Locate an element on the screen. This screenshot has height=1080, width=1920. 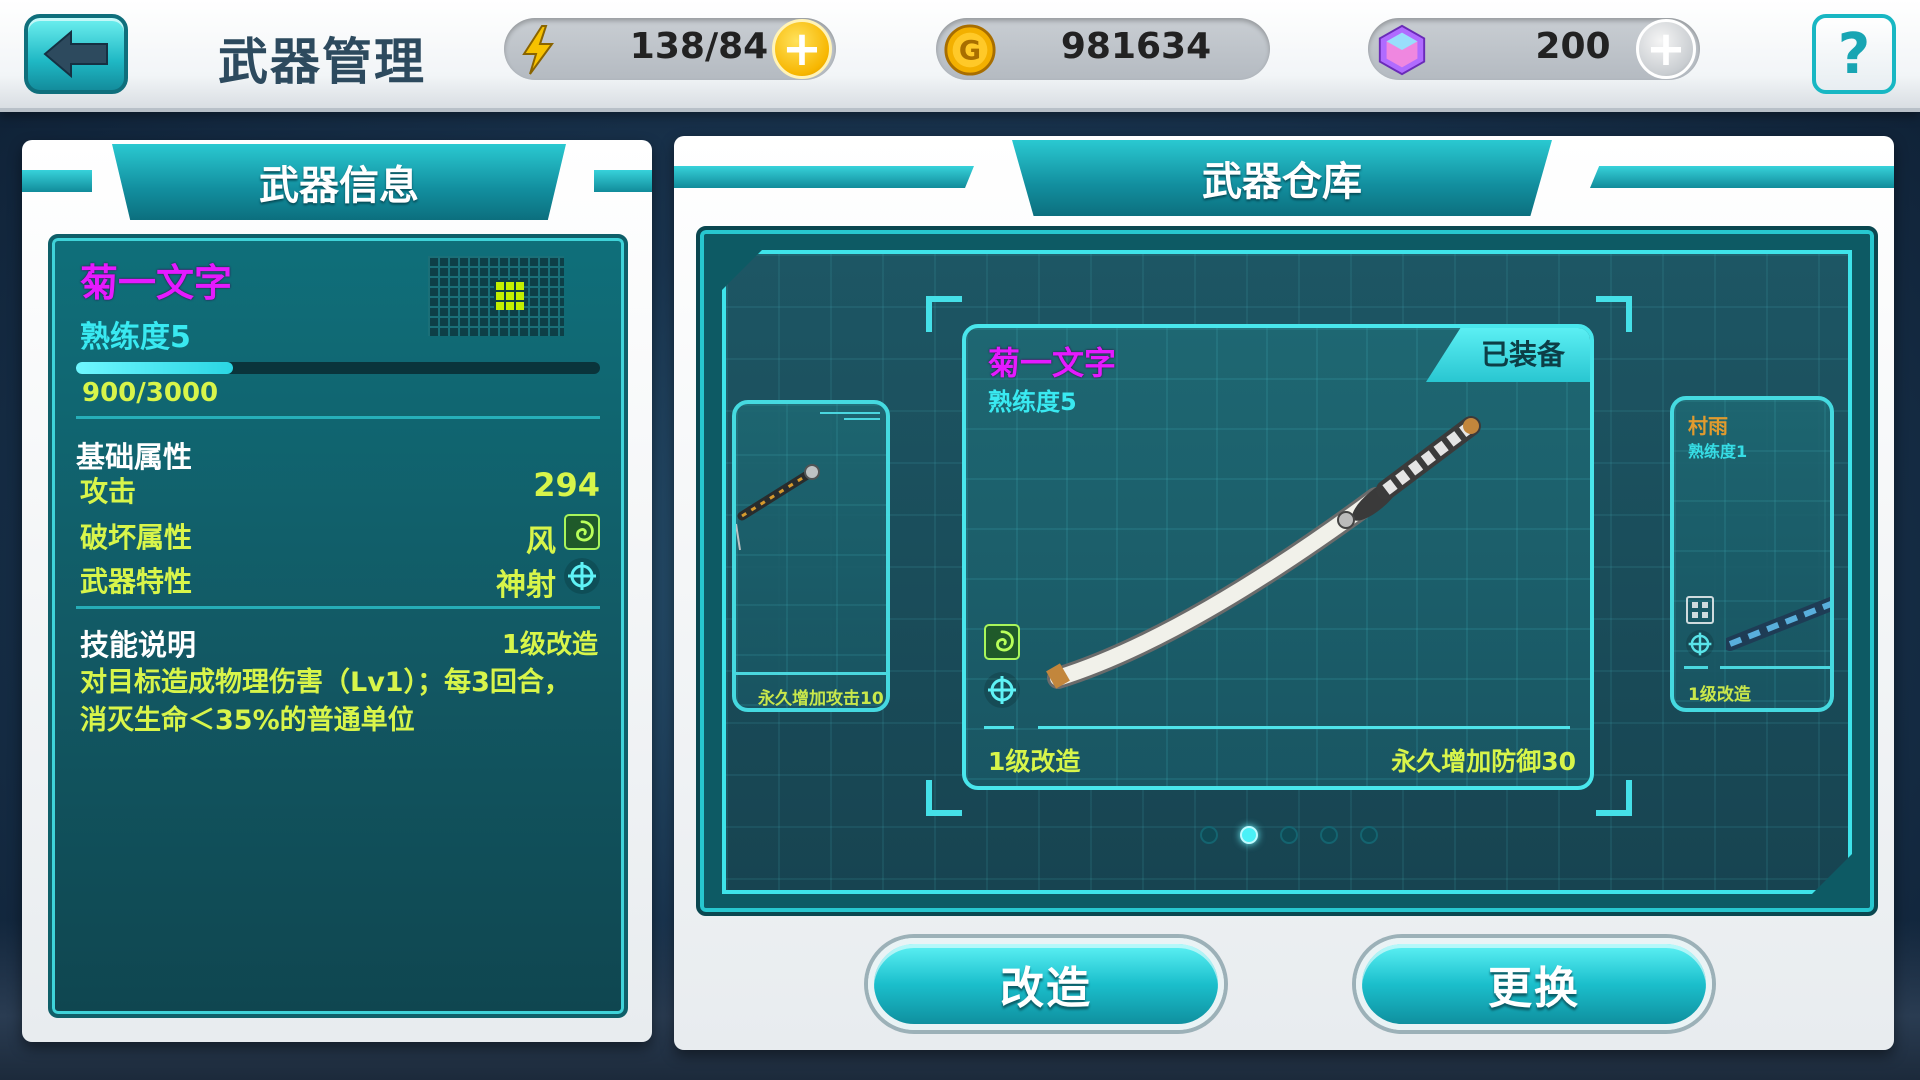
next-card-proficiency: 熟练度1 is located at coordinates (1718, 451).